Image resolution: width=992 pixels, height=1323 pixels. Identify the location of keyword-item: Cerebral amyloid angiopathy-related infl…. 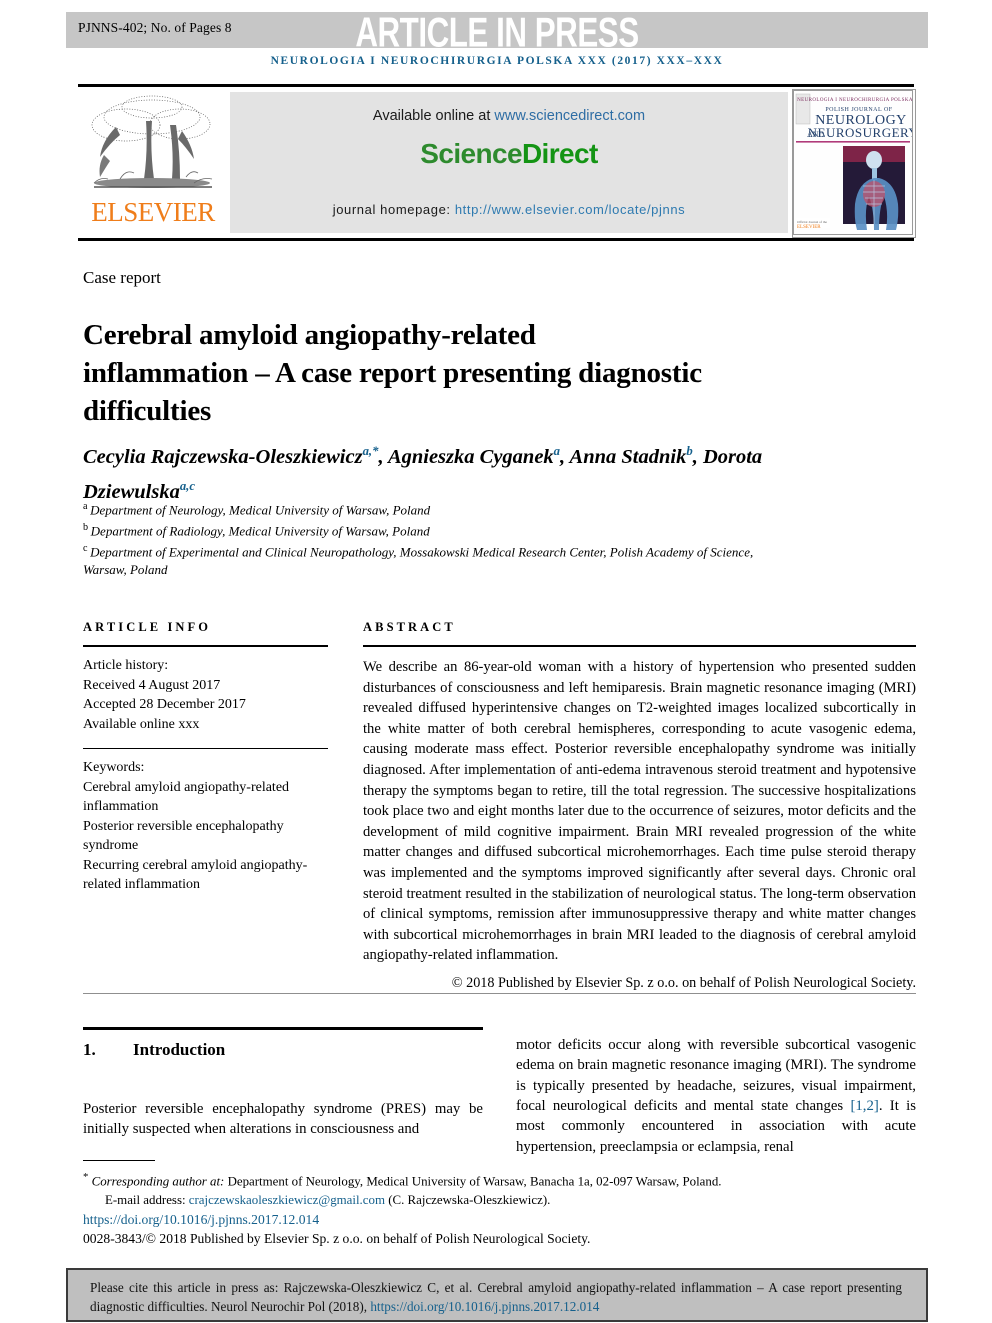
(186, 797).